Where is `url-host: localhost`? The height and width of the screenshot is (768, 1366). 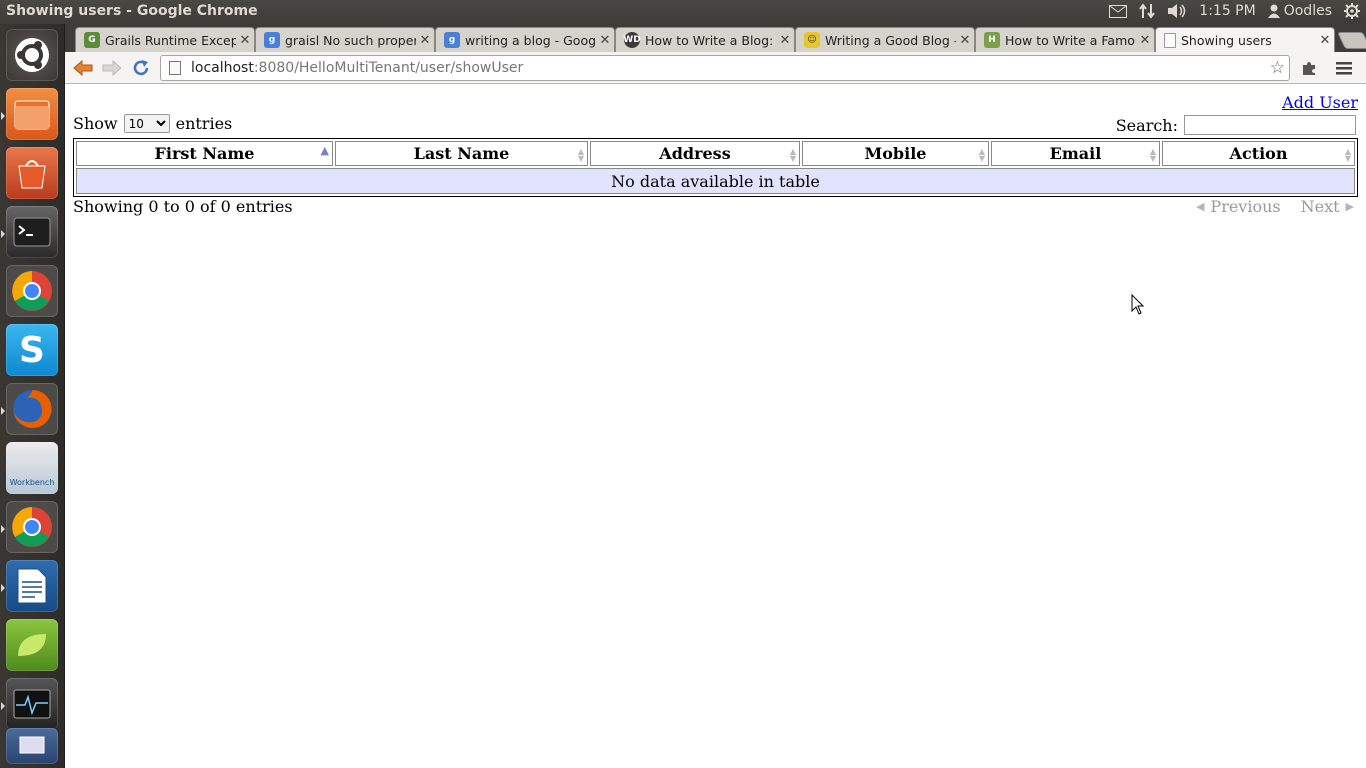
url-host: localhost is located at coordinates (222, 68).